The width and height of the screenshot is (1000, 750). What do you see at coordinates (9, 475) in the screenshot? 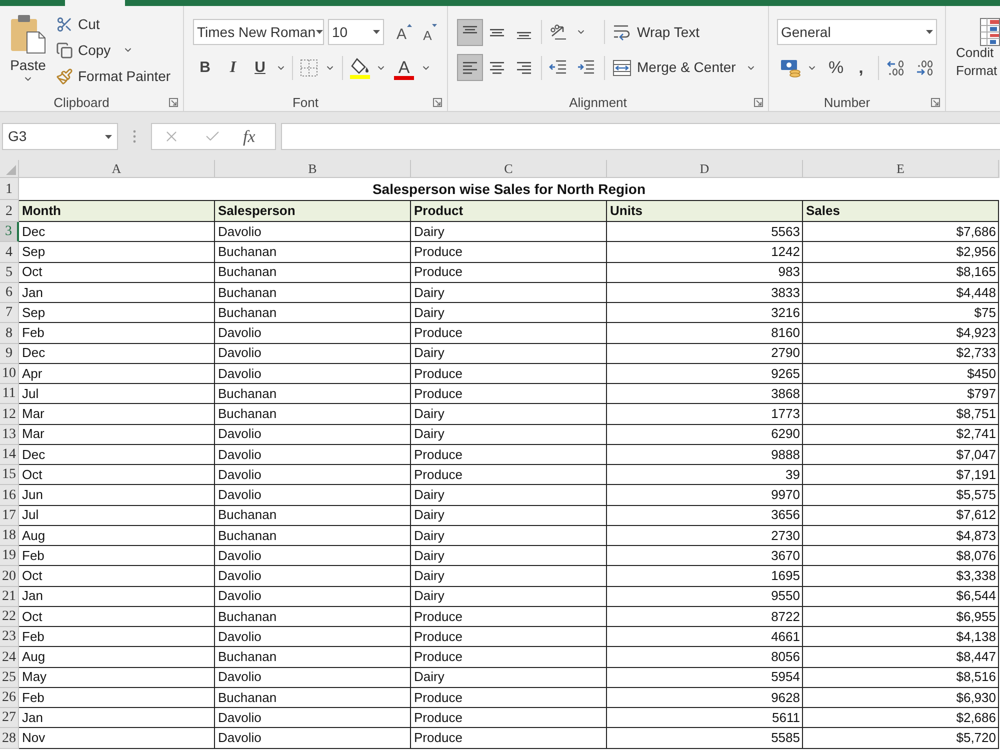
I see `row-number: 15` at bounding box center [9, 475].